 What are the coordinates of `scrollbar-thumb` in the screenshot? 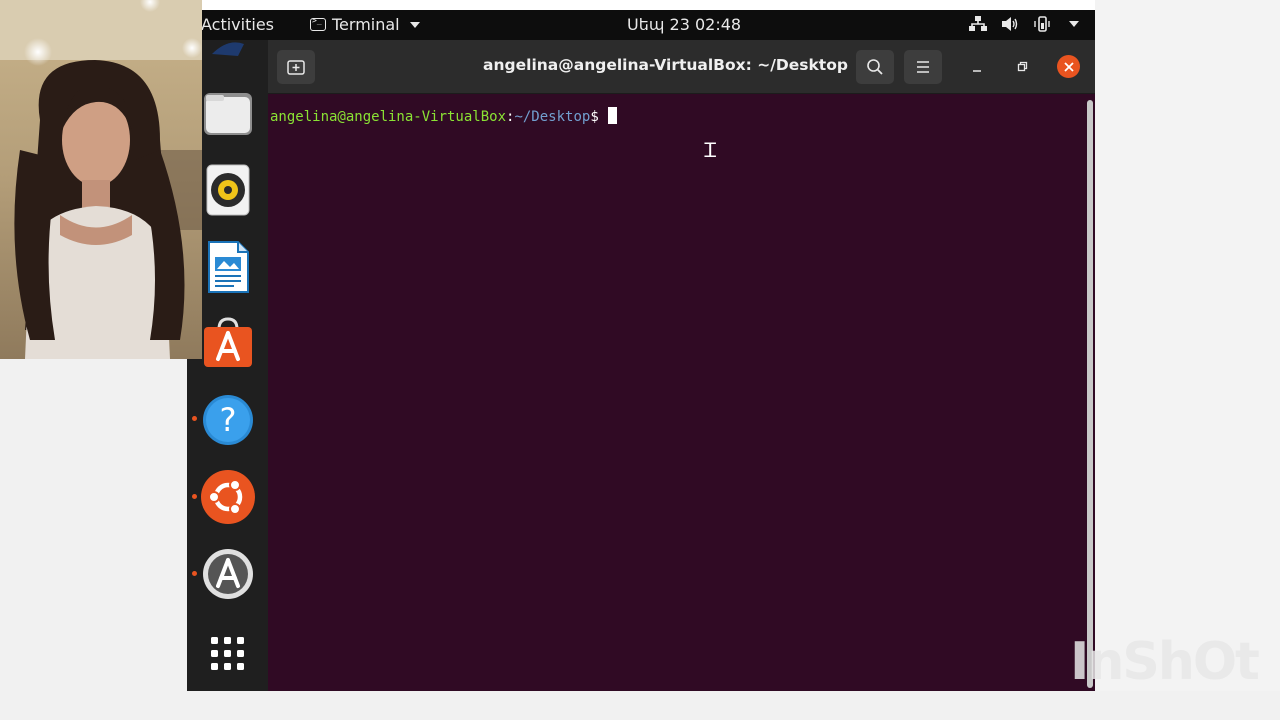 It's located at (1090, 394).